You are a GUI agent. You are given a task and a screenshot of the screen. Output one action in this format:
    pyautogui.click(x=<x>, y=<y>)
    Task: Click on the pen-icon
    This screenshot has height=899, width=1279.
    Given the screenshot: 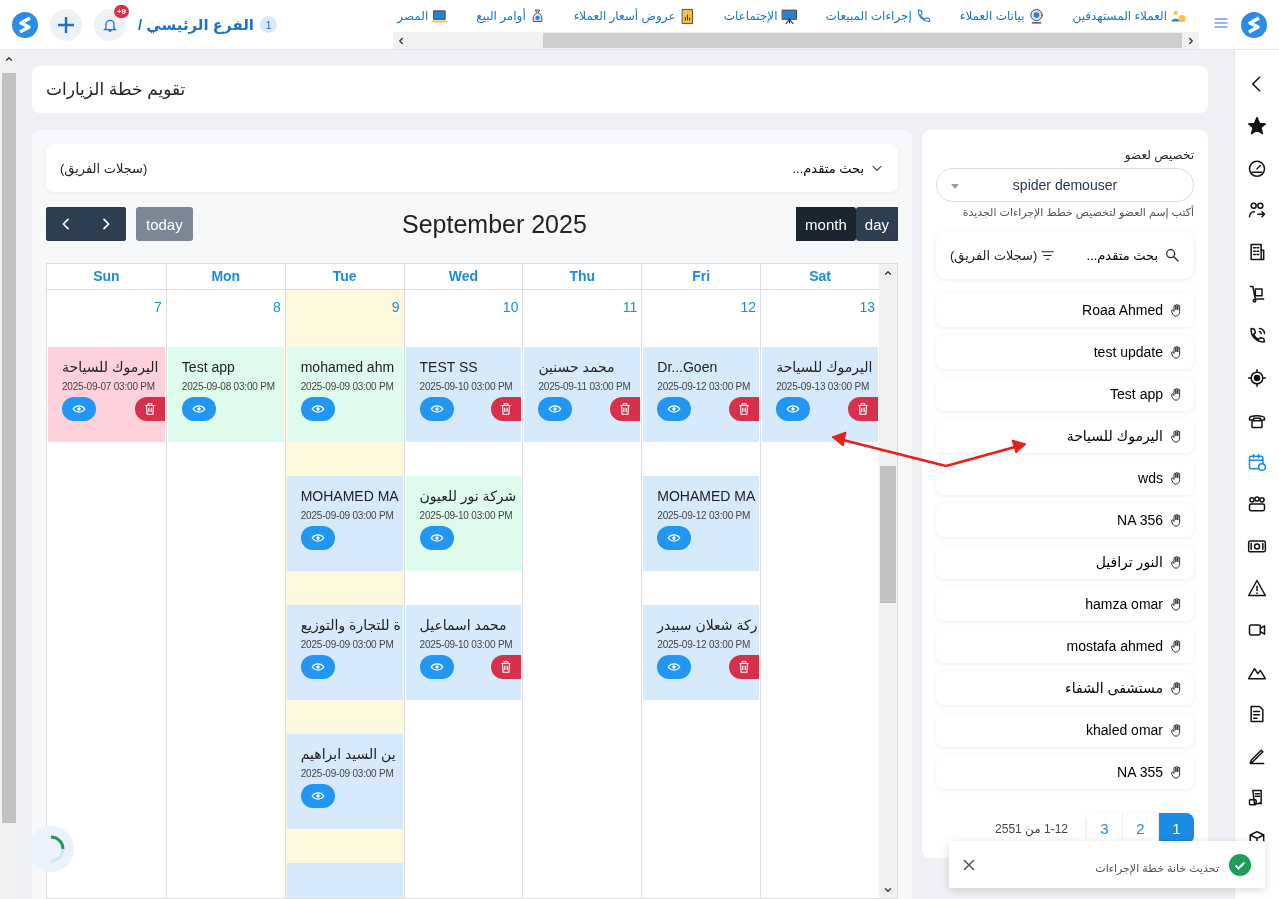 What is the action you would take?
    pyautogui.click(x=1257, y=756)
    